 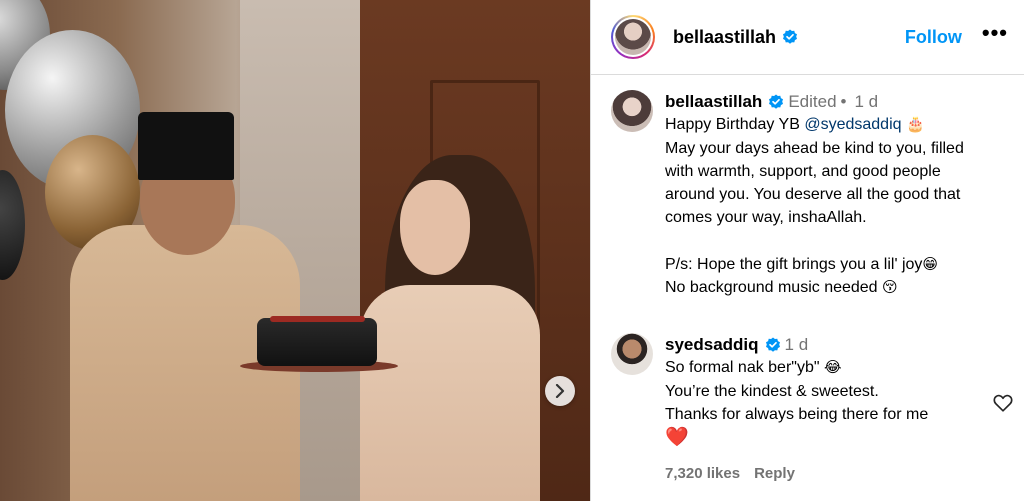 I want to click on header-username: bellaastillah, so click(x=724, y=37).